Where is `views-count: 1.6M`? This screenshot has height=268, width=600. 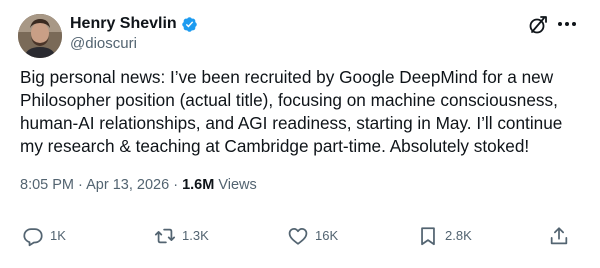
views-count: 1.6M is located at coordinates (198, 185).